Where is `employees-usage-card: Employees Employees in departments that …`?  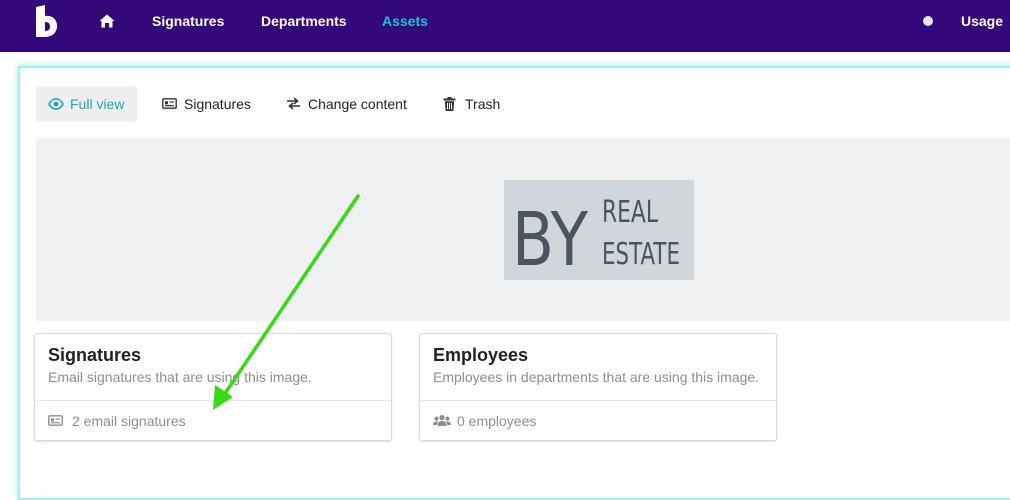
employees-usage-card: Employees Employees in departments that … is located at coordinates (598, 387).